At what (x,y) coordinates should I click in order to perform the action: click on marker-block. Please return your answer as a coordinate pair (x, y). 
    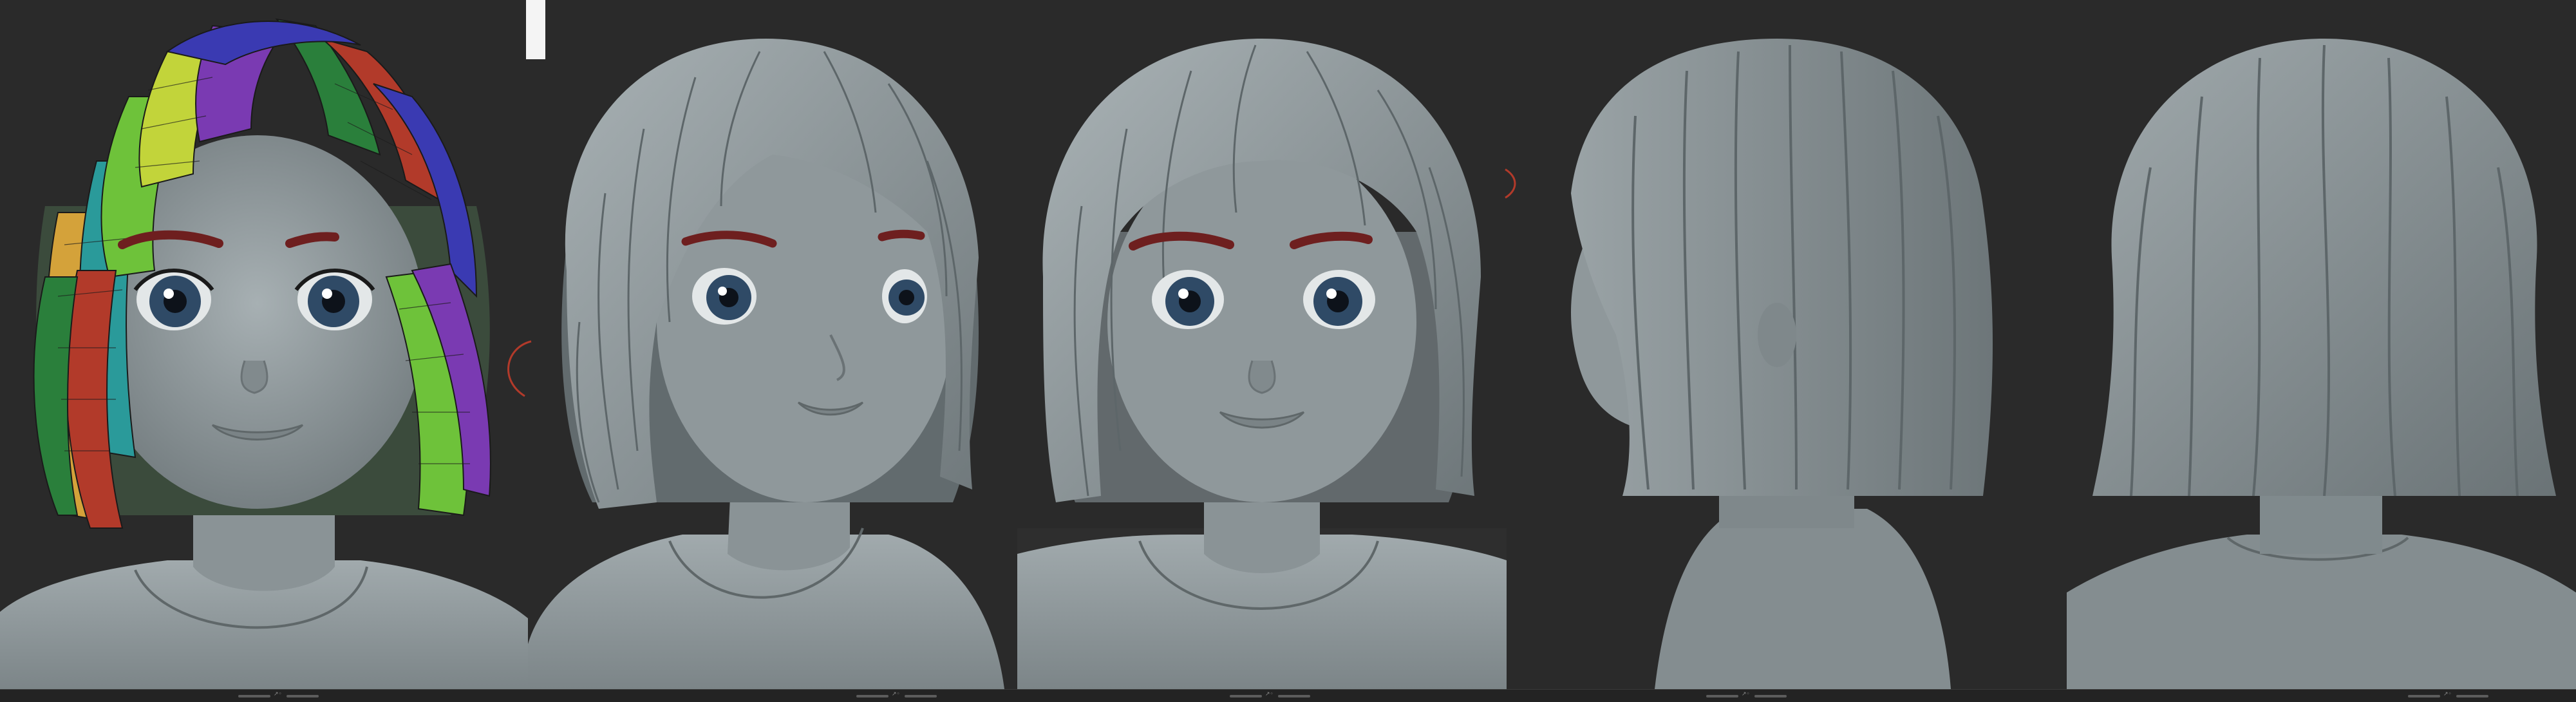
    Looking at the image, I should click on (535, 29).